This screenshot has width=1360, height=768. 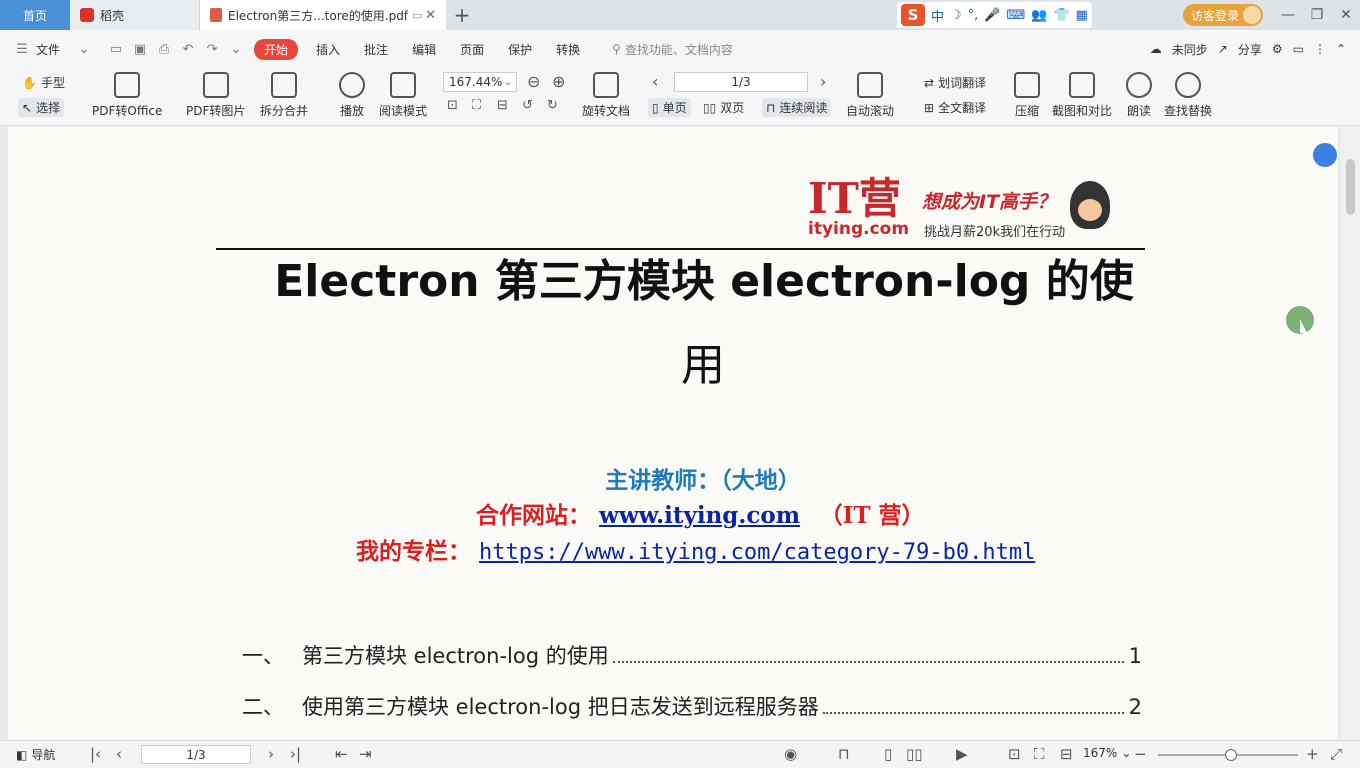 What do you see at coordinates (1027, 95) in the screenshot?
I see `compress-button: 压缩` at bounding box center [1027, 95].